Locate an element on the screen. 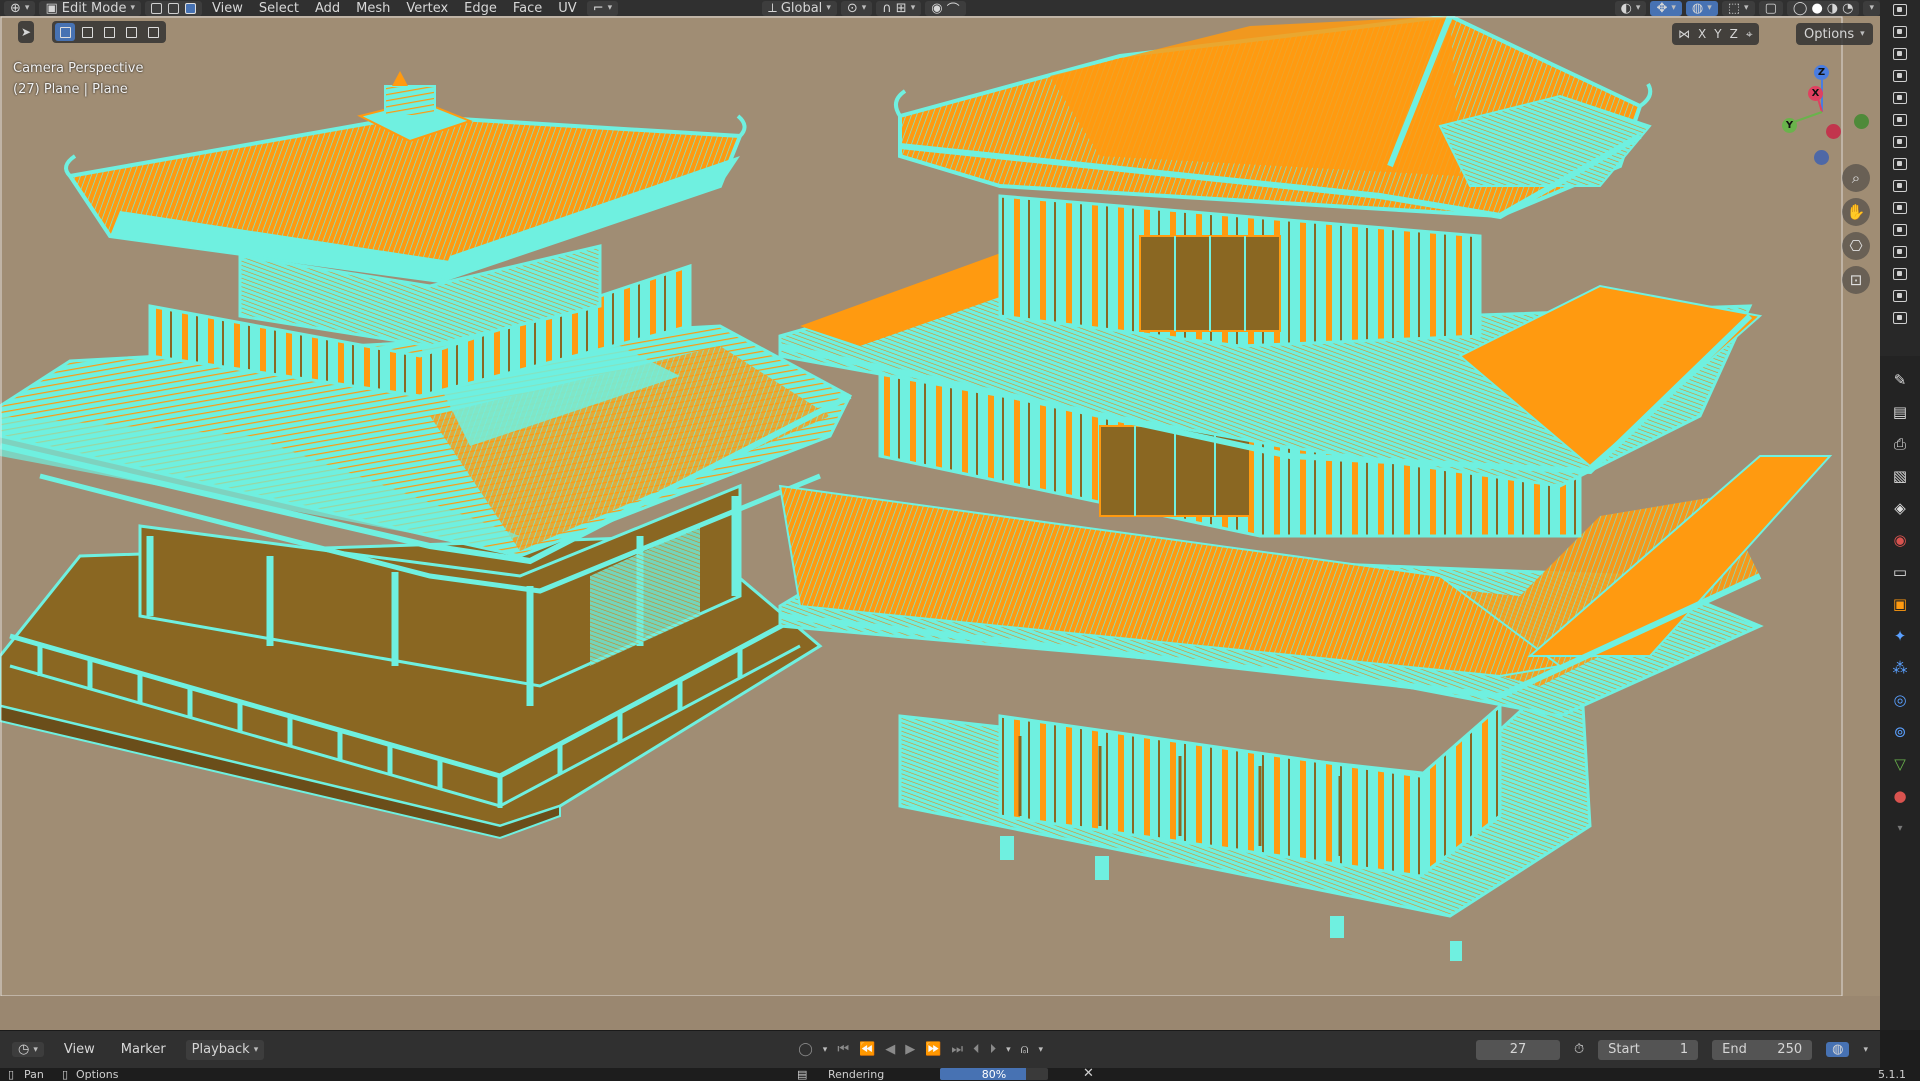 This screenshot has height=1081, width=1920. gizmo-dropdown: ✥ ▾ is located at coordinates (1666, 8).